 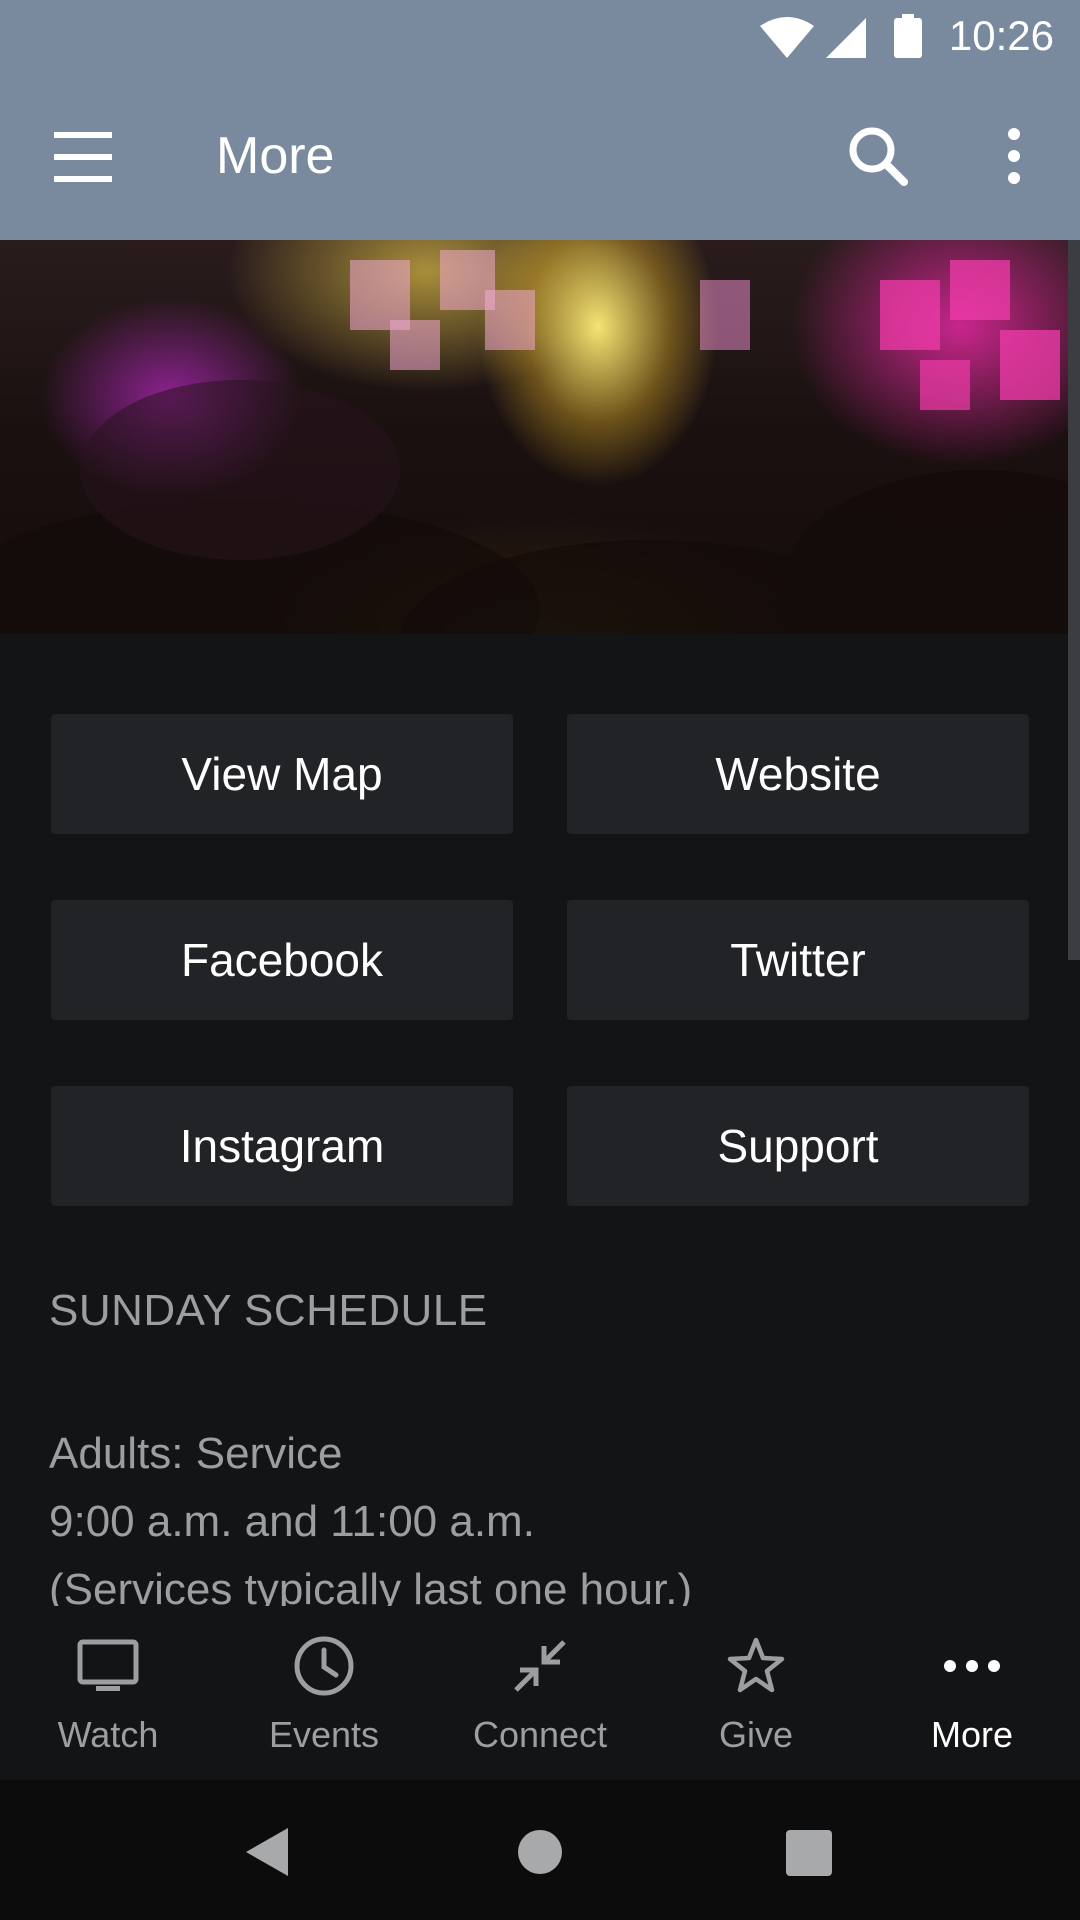 I want to click on arrows-inward-icon, so click(x=540, y=1666).